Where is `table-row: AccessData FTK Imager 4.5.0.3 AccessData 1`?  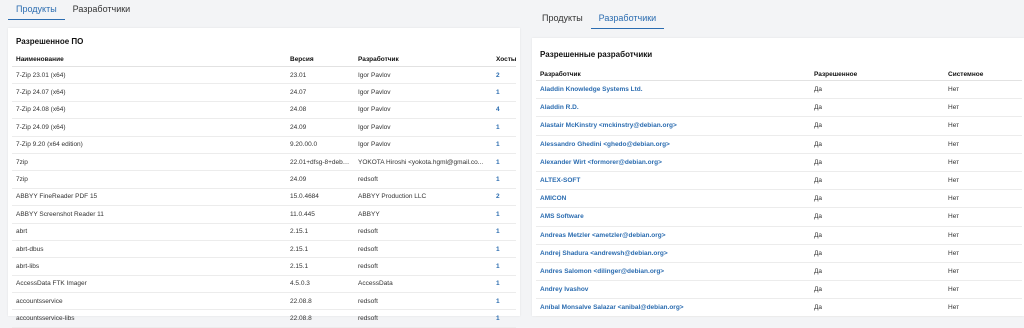 table-row: AccessData FTK Imager 4.5.0.3 AccessData 1 is located at coordinates (264, 284).